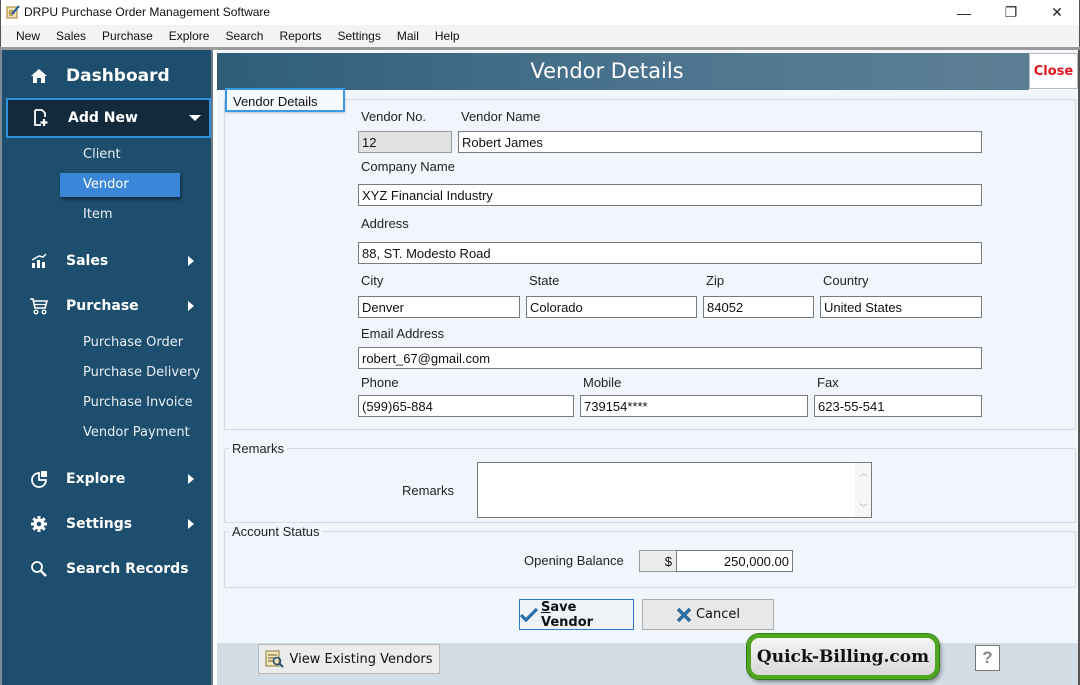 The width and height of the screenshot is (1080, 685). I want to click on menu-purchase: Purchase, so click(127, 36).